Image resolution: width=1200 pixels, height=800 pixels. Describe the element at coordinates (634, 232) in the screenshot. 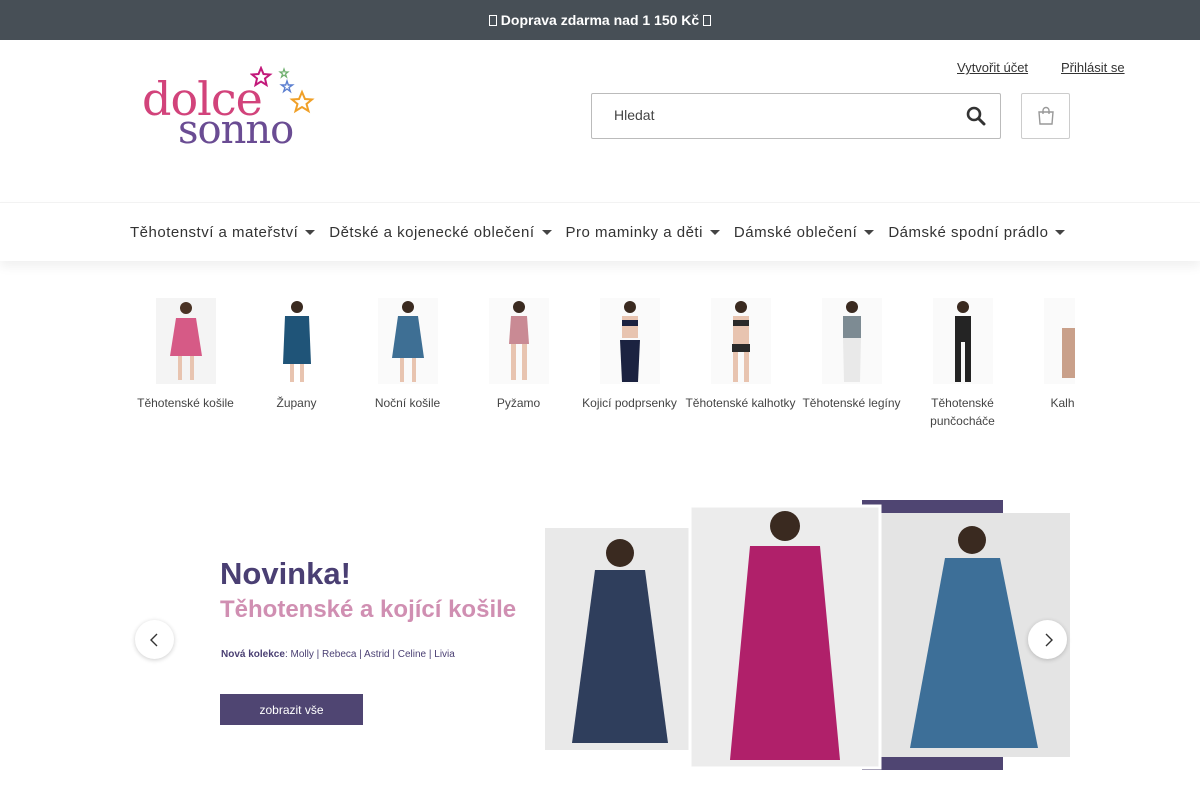

I see `nav-item-label: Pro maminky a děti` at that location.